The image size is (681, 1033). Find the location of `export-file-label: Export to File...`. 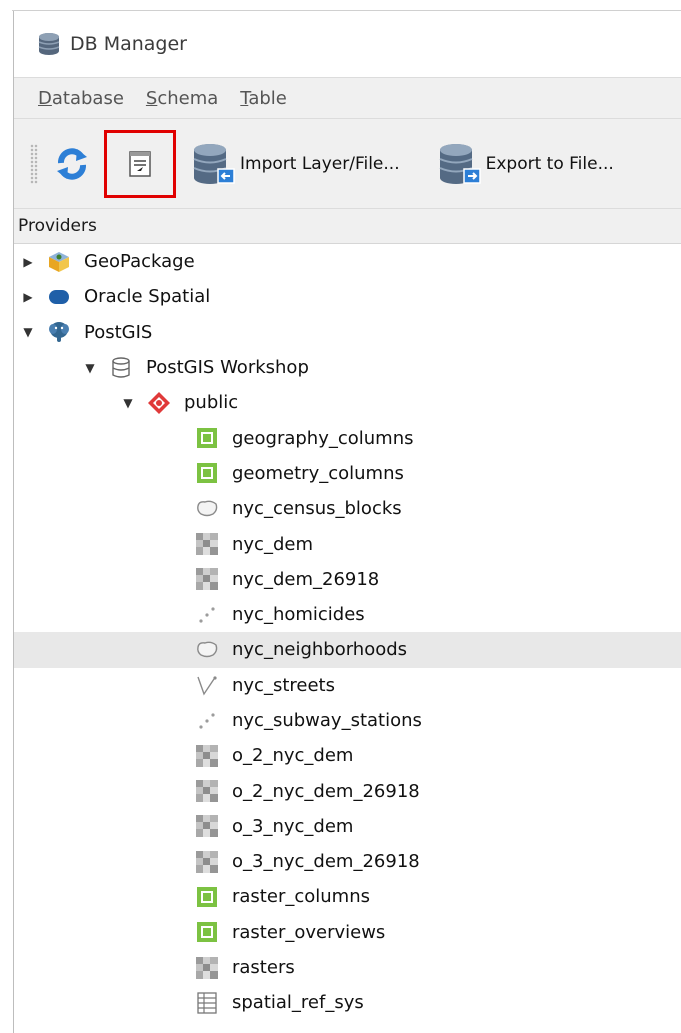

export-file-label: Export to File... is located at coordinates (549, 163).